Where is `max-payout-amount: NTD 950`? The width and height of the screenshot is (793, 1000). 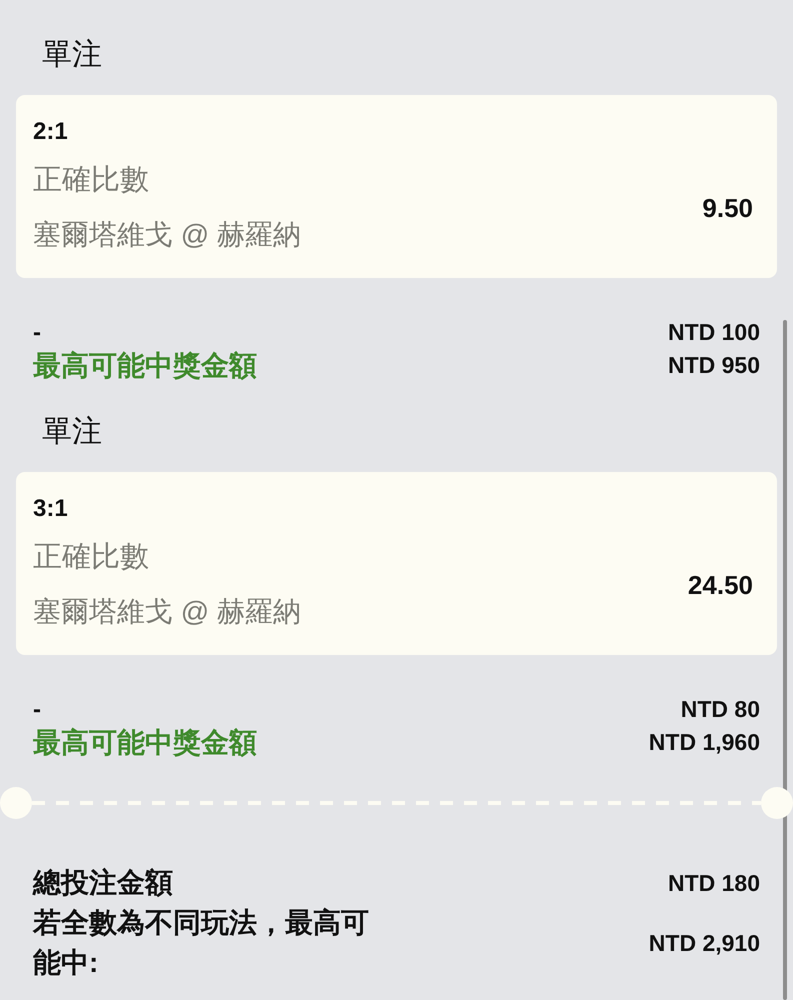 max-payout-amount: NTD 950 is located at coordinates (714, 365).